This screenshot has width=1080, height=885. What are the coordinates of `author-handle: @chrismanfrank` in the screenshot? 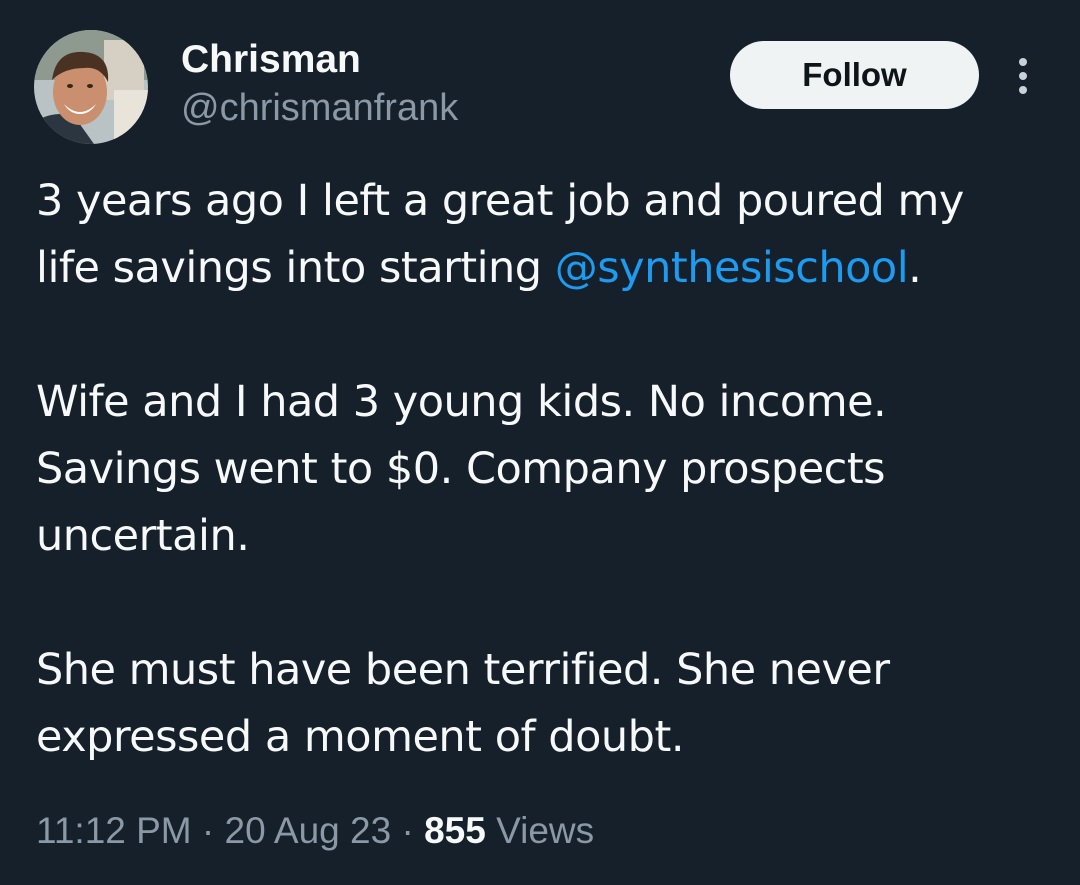 It's located at (319, 108).